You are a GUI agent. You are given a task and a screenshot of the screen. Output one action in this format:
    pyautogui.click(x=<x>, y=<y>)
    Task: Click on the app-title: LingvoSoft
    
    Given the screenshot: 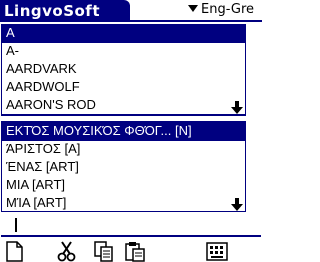 What is the action you would take?
    pyautogui.click(x=65, y=11)
    